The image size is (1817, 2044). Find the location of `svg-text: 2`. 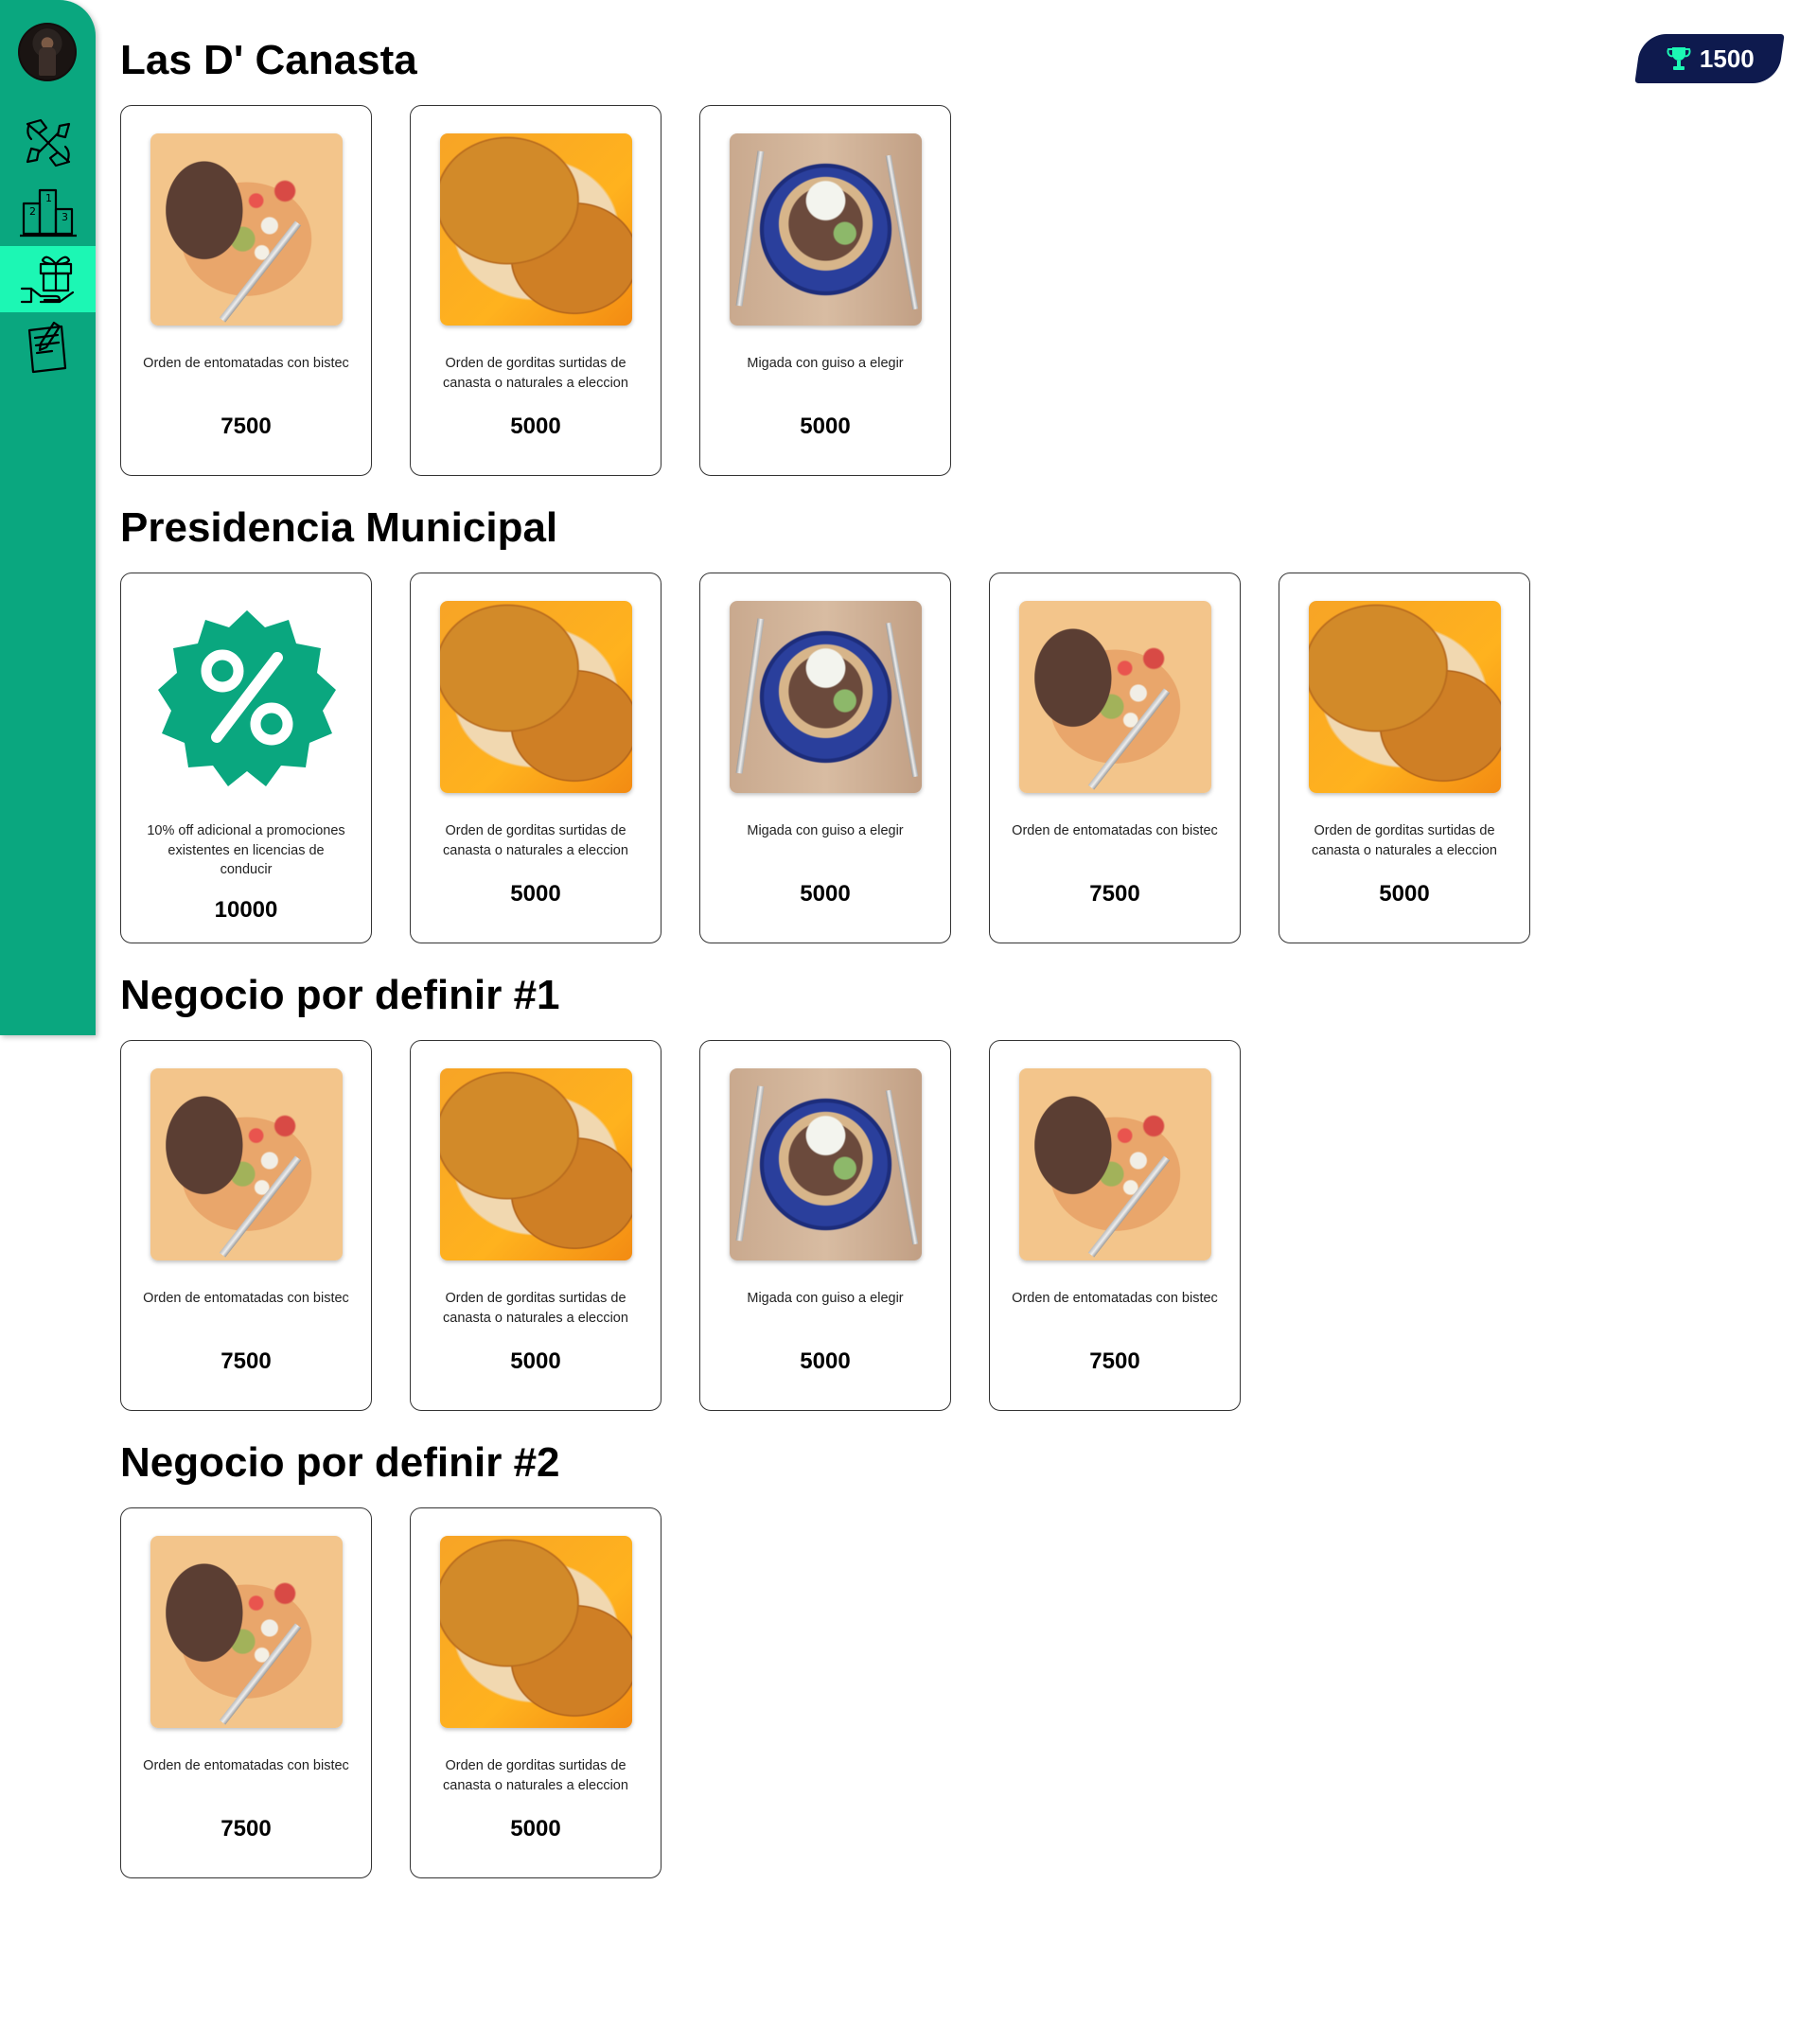

svg-text: 2 is located at coordinates (32, 211).